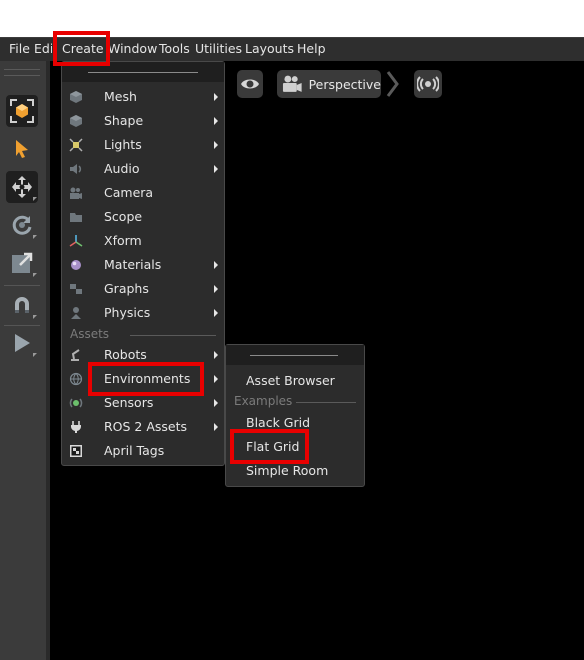  I want to click on sensor-icon, so click(76, 403).